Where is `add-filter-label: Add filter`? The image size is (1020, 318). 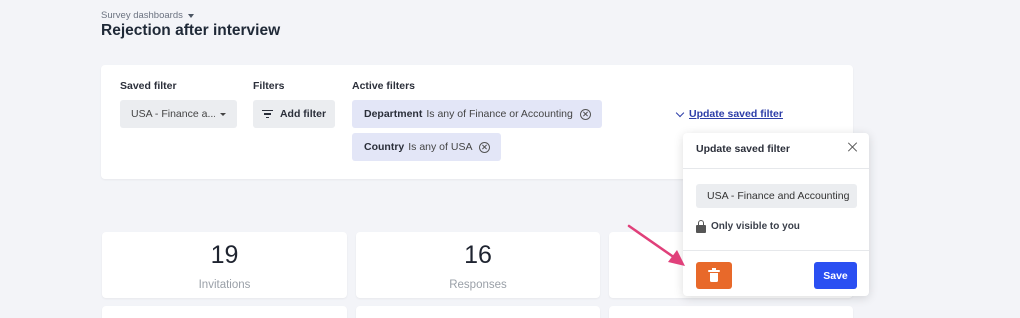
add-filter-label: Add filter is located at coordinates (303, 114).